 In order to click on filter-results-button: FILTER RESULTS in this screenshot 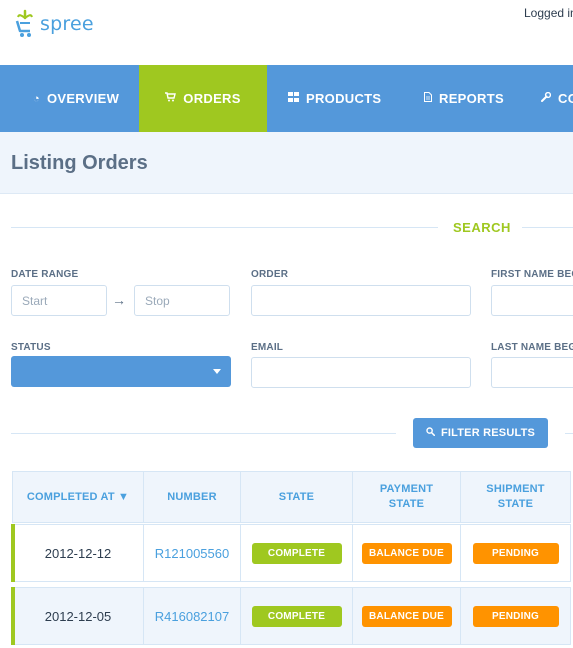, I will do `click(480, 433)`.